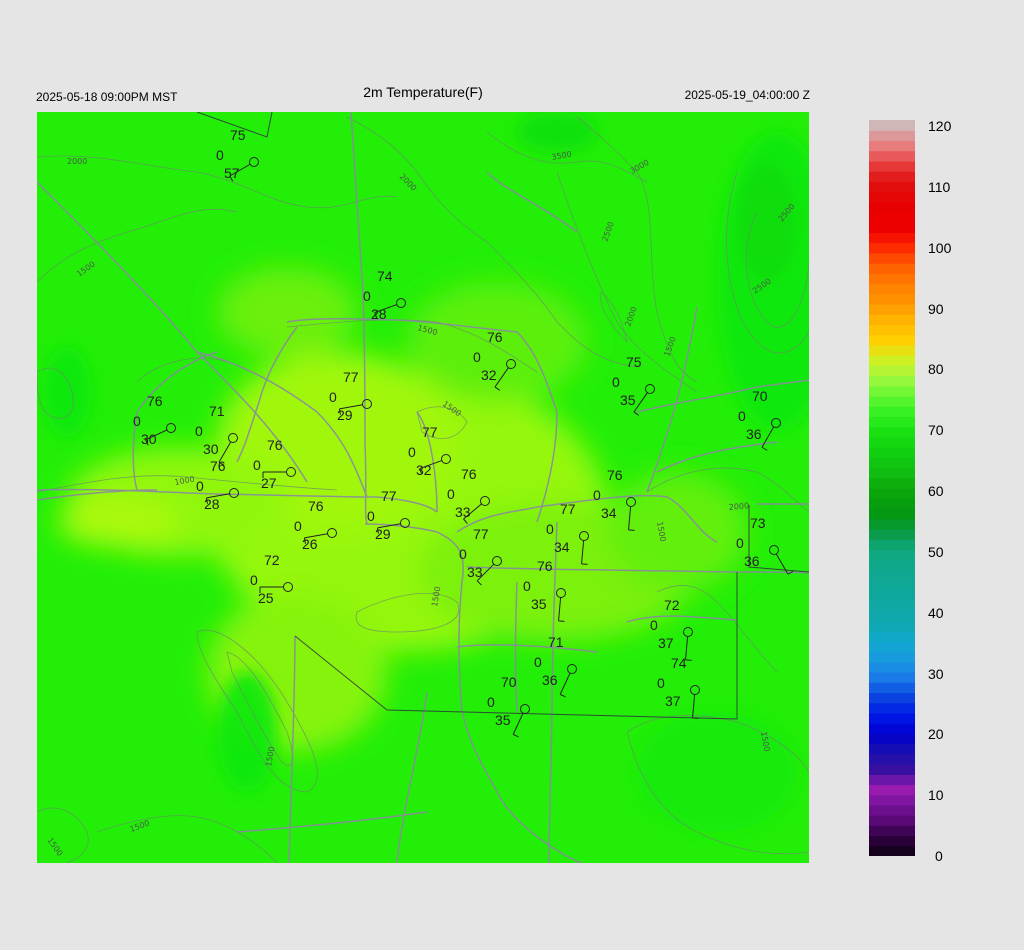 This screenshot has height=950, width=1024. Describe the element at coordinates (936, 369) in the screenshot. I see `colorbar-tick-label: 80` at that location.